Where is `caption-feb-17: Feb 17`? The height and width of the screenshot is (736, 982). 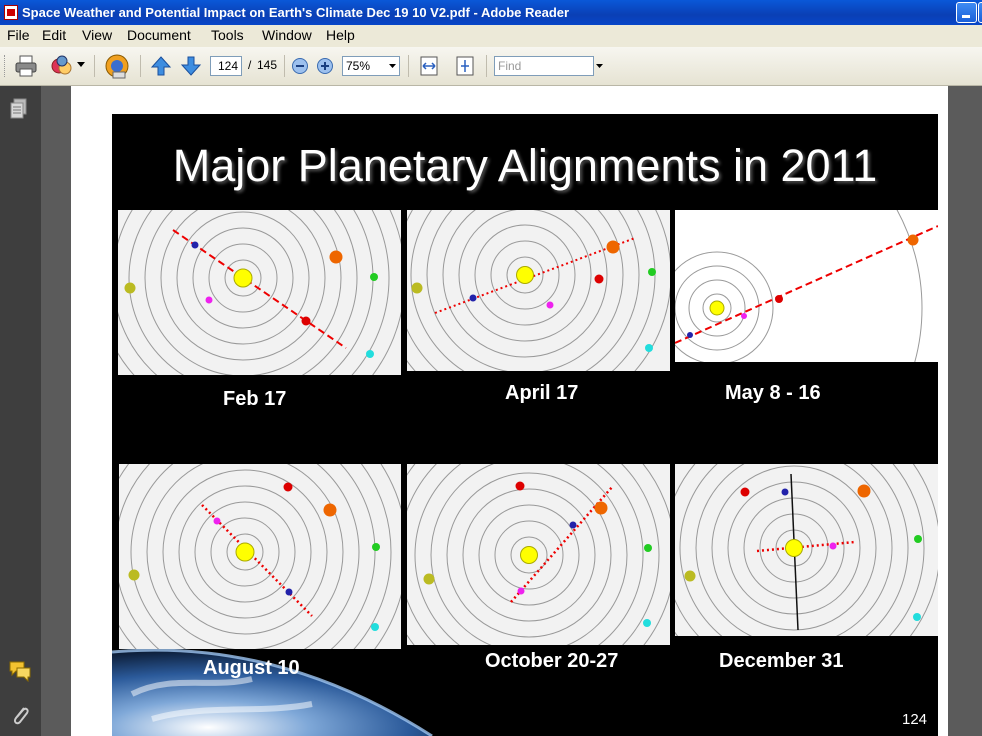 caption-feb-17: Feb 17 is located at coordinates (255, 399).